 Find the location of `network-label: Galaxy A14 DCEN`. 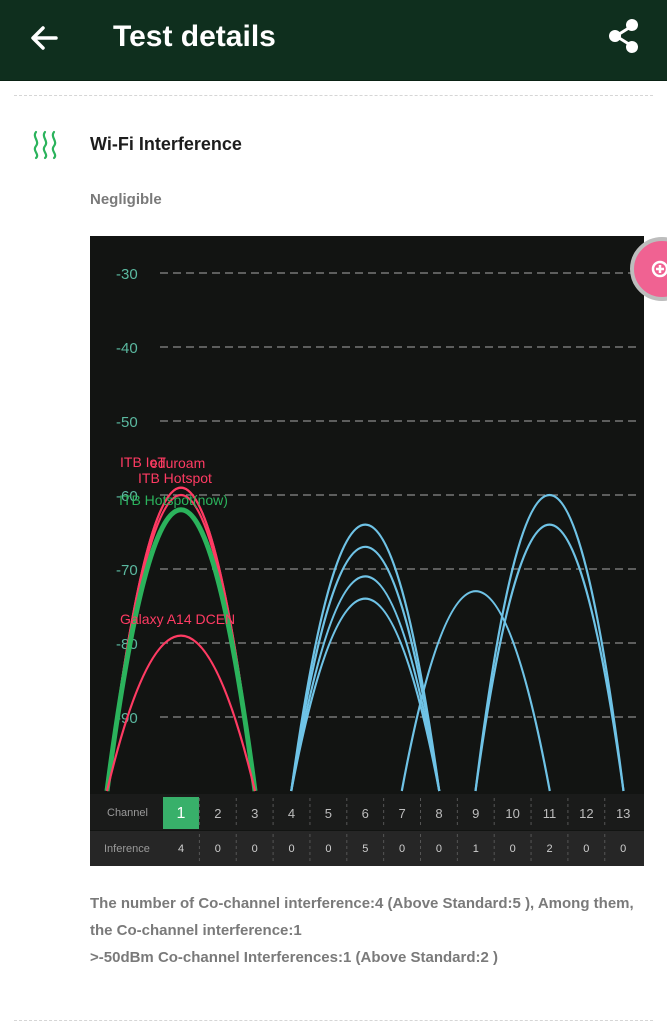

network-label: Galaxy A14 DCEN is located at coordinates (177, 619).